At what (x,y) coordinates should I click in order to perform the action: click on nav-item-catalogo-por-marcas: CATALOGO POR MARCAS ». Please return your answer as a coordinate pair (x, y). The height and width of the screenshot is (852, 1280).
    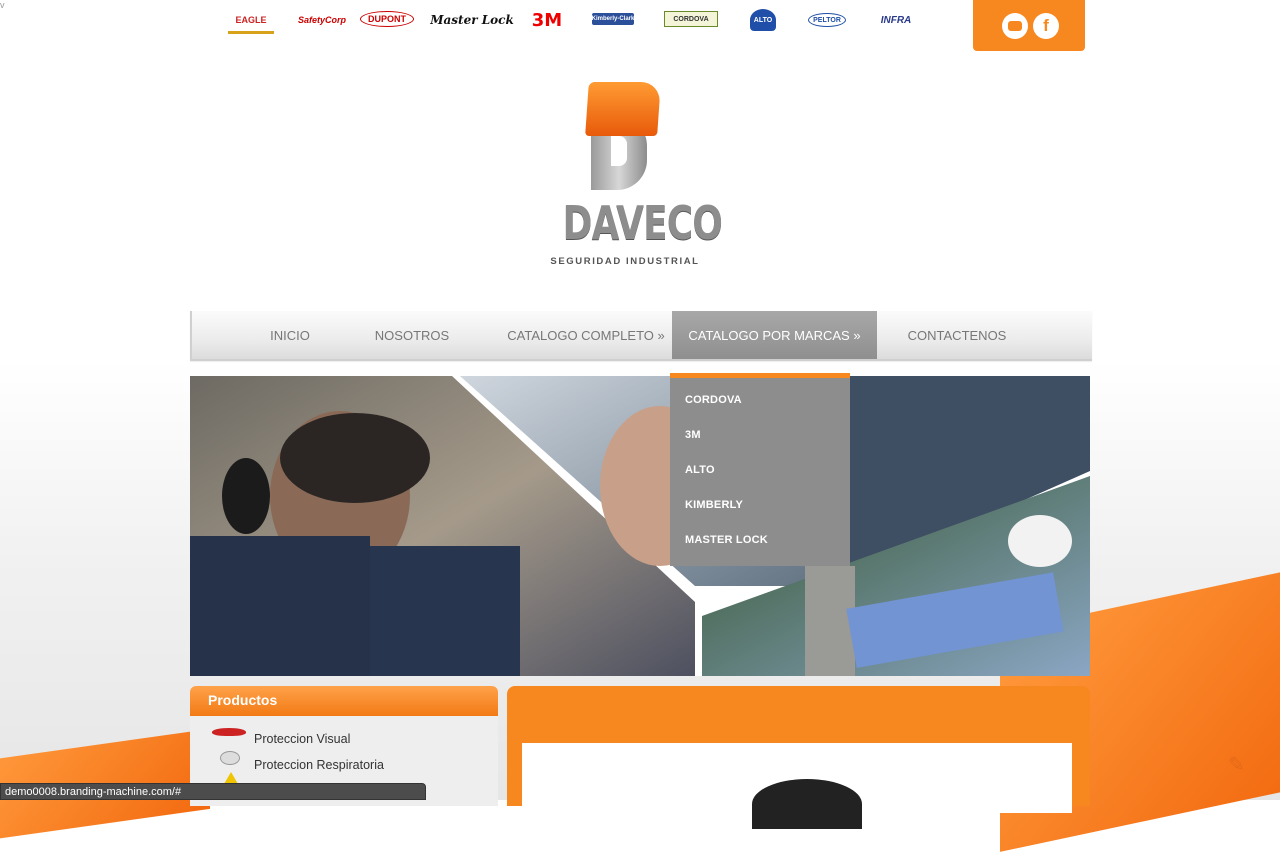
    Looking at the image, I should click on (774, 335).